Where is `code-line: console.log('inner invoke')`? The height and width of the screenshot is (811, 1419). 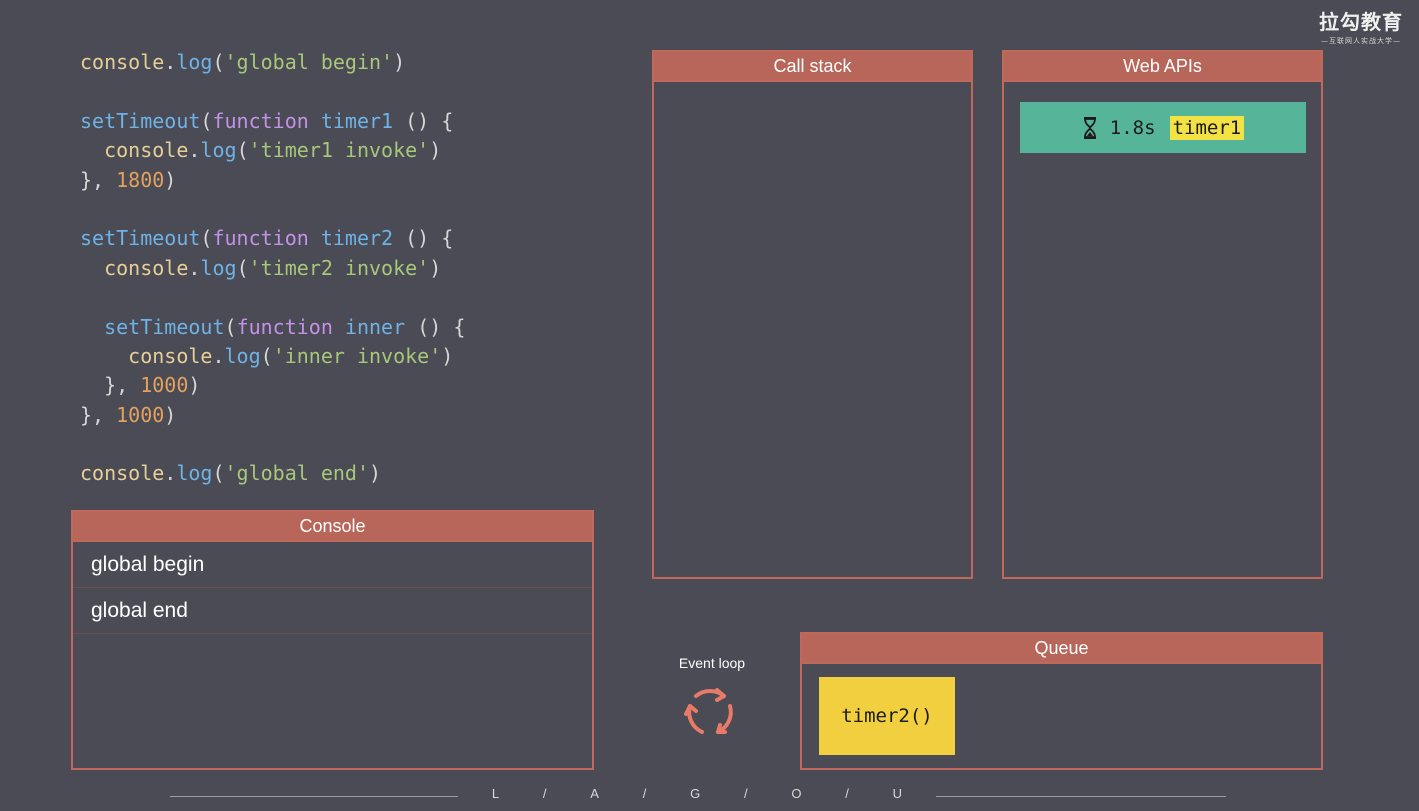 code-line: console.log('inner invoke') is located at coordinates (272, 356).